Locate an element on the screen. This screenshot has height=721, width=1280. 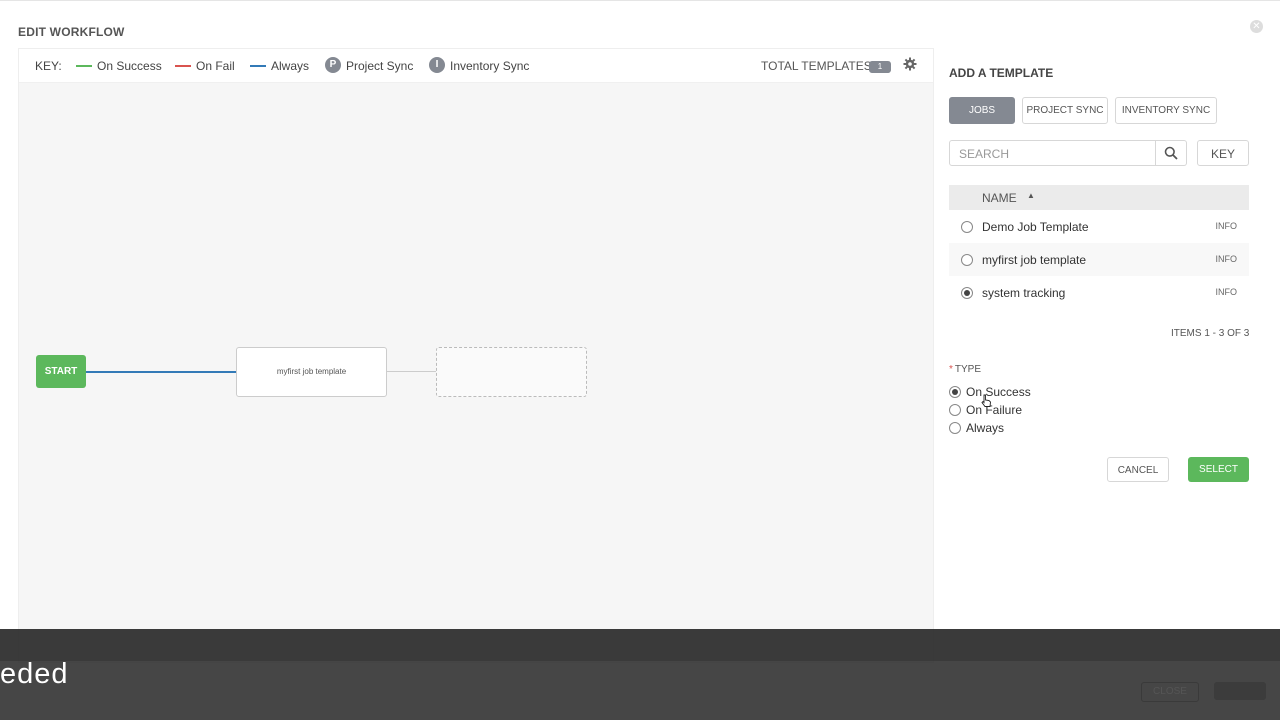
placeholder-node is located at coordinates (511, 372).